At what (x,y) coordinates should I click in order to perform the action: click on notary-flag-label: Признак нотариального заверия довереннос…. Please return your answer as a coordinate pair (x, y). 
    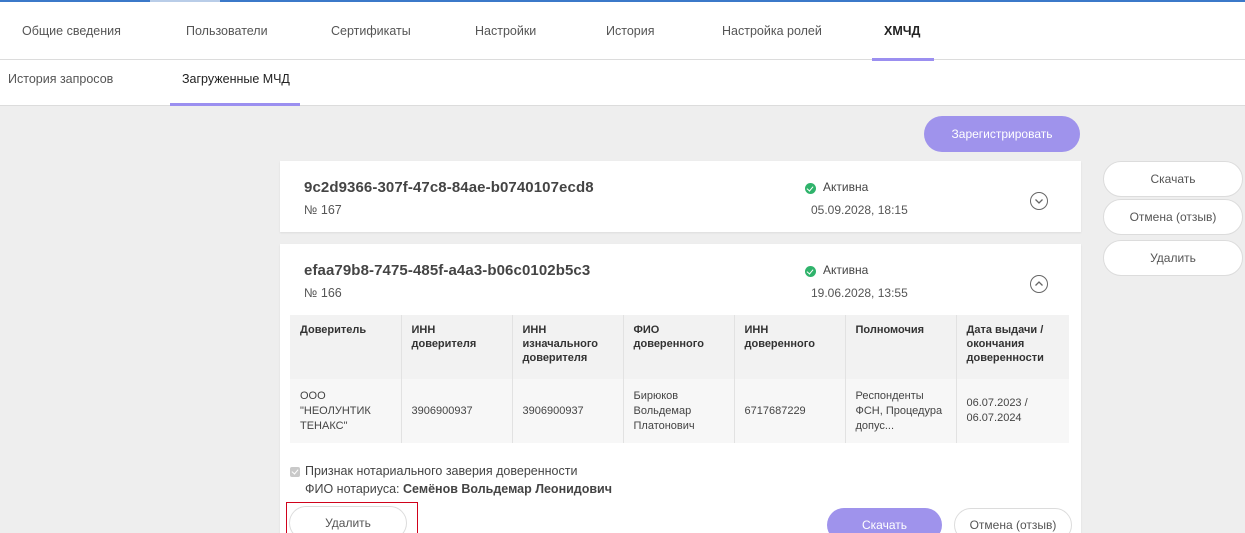
    Looking at the image, I should click on (441, 471).